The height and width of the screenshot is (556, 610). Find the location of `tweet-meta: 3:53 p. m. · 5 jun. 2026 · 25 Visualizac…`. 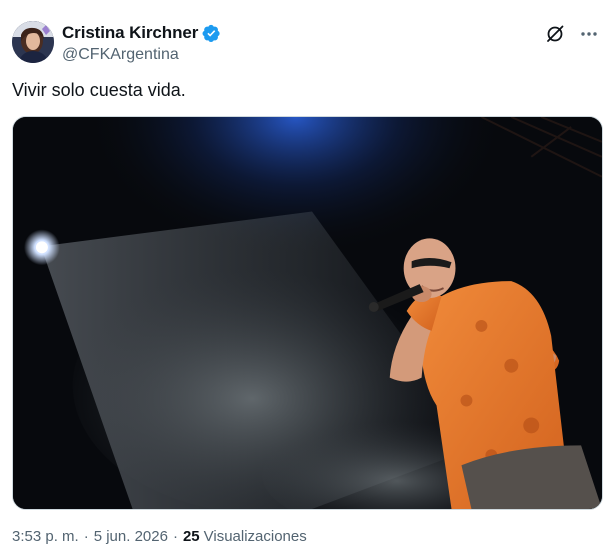

tweet-meta: 3:53 p. m. · 5 jun. 2026 · 25 Visualizac… is located at coordinates (159, 536).